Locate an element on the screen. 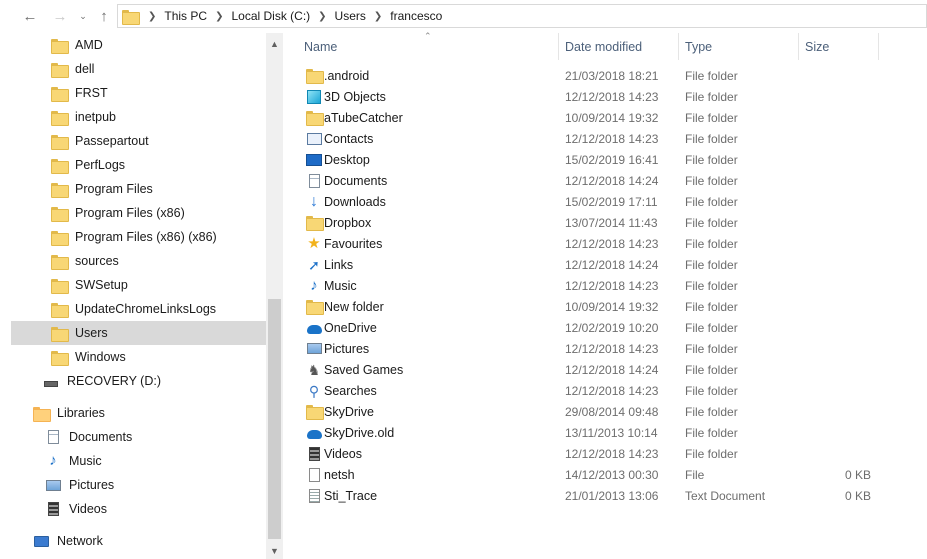 This screenshot has height=559, width=927. breadcrumb-francesco: francesco is located at coordinates (416, 16).